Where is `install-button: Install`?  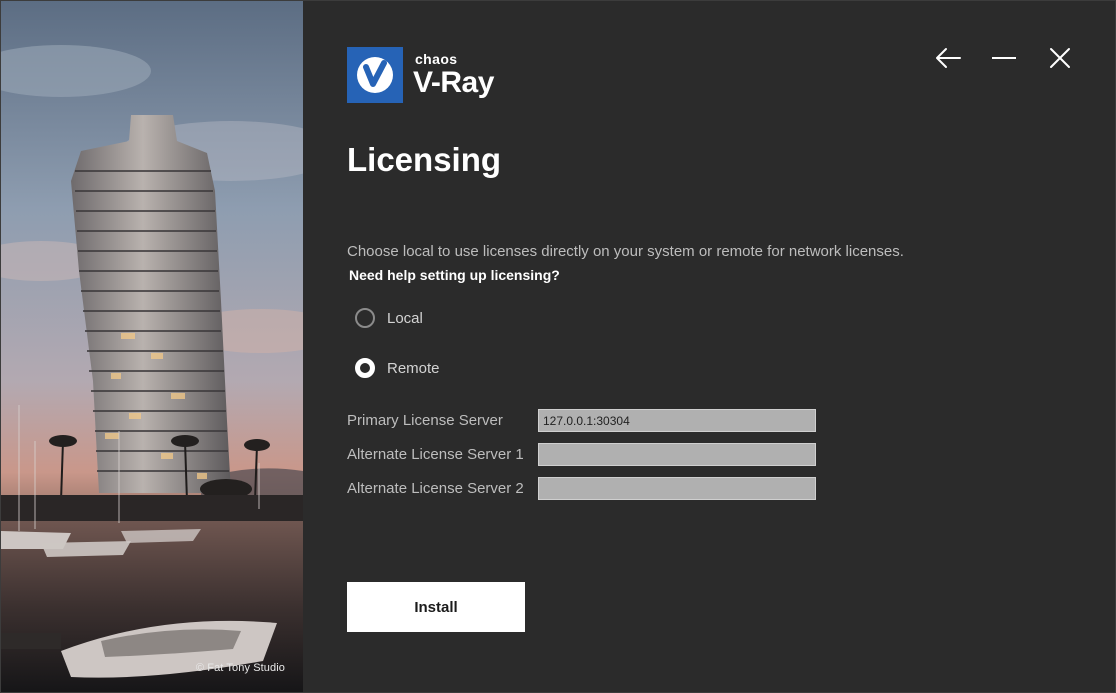
install-button: Install is located at coordinates (436, 607).